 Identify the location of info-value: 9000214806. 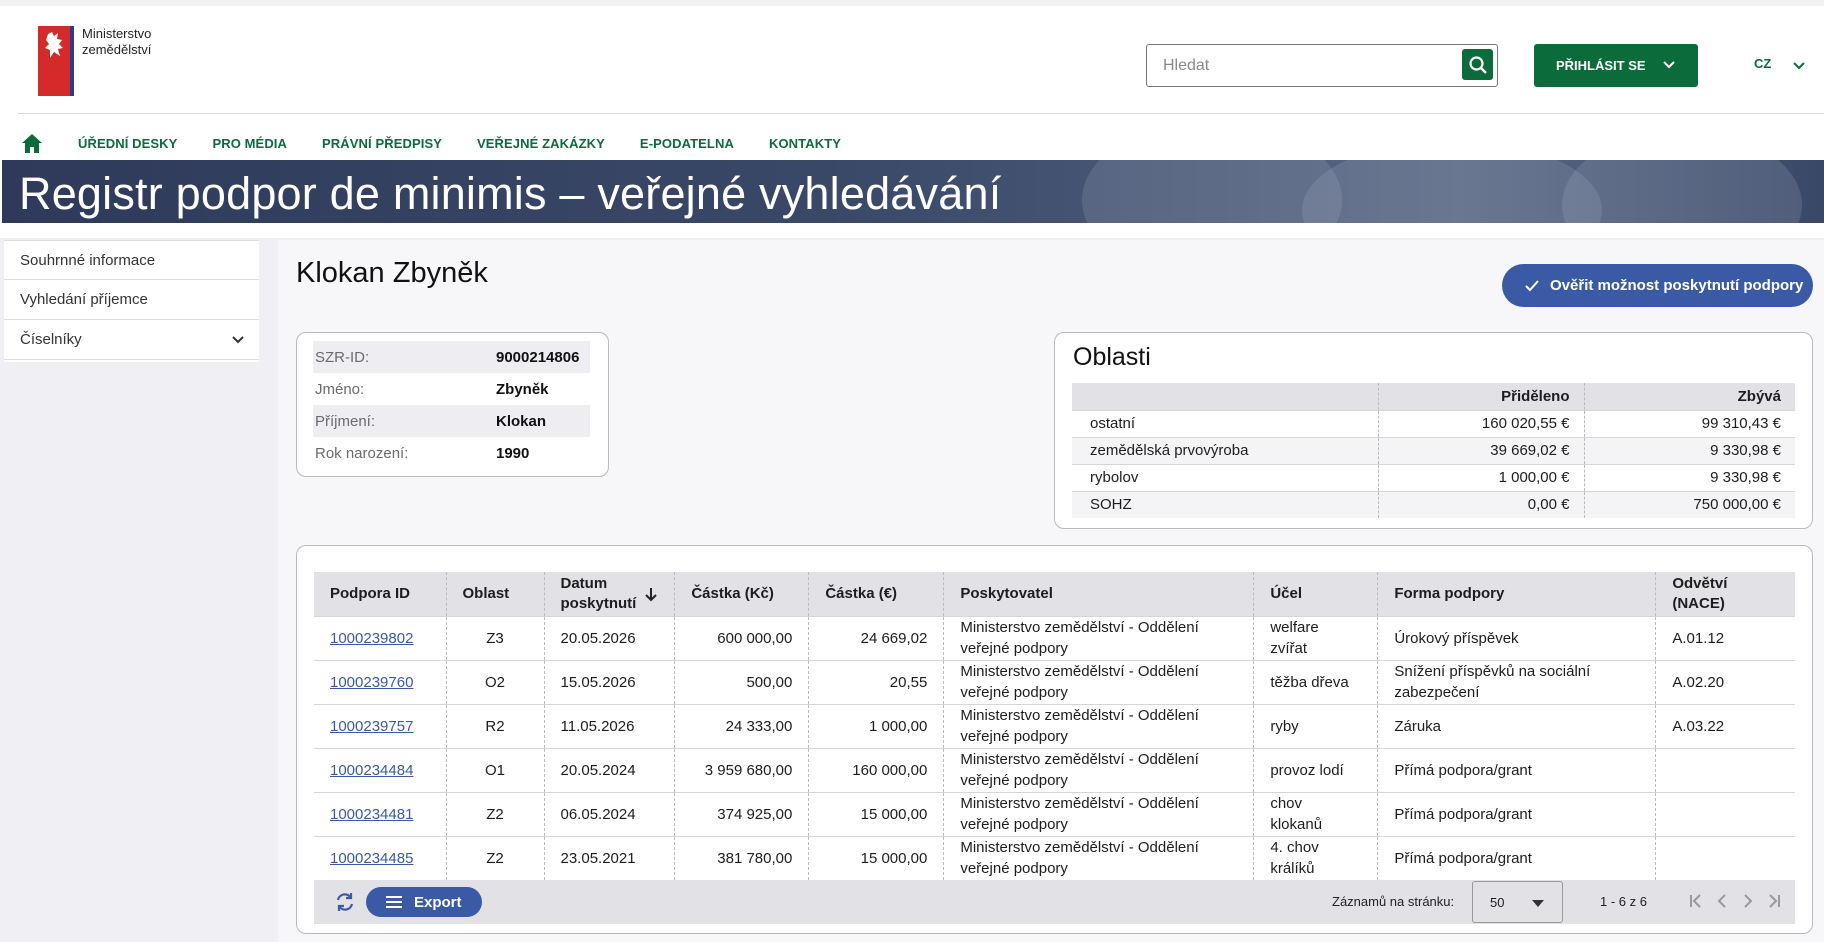
(538, 357).